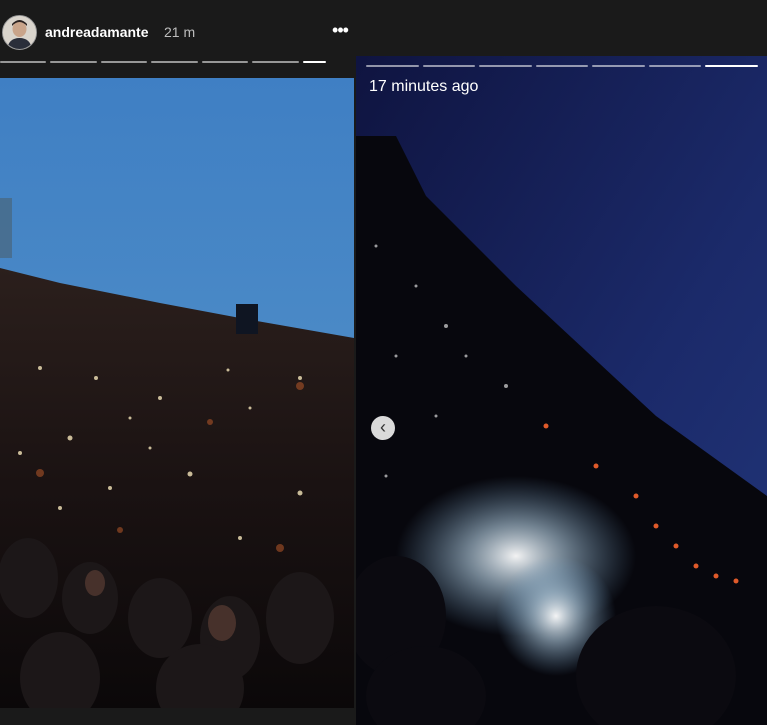  I want to click on story-time-ago: 17 minutes ago, so click(424, 86).